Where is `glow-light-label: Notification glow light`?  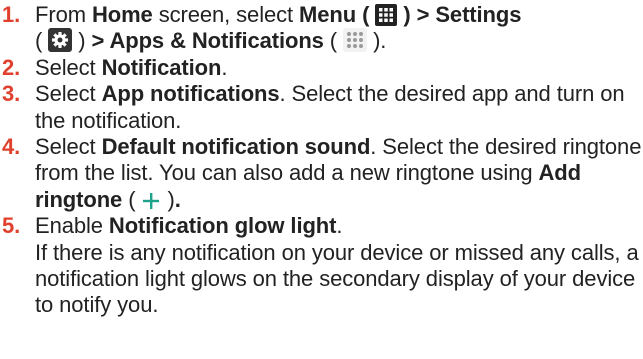
glow-light-label: Notification glow light is located at coordinates (222, 226).